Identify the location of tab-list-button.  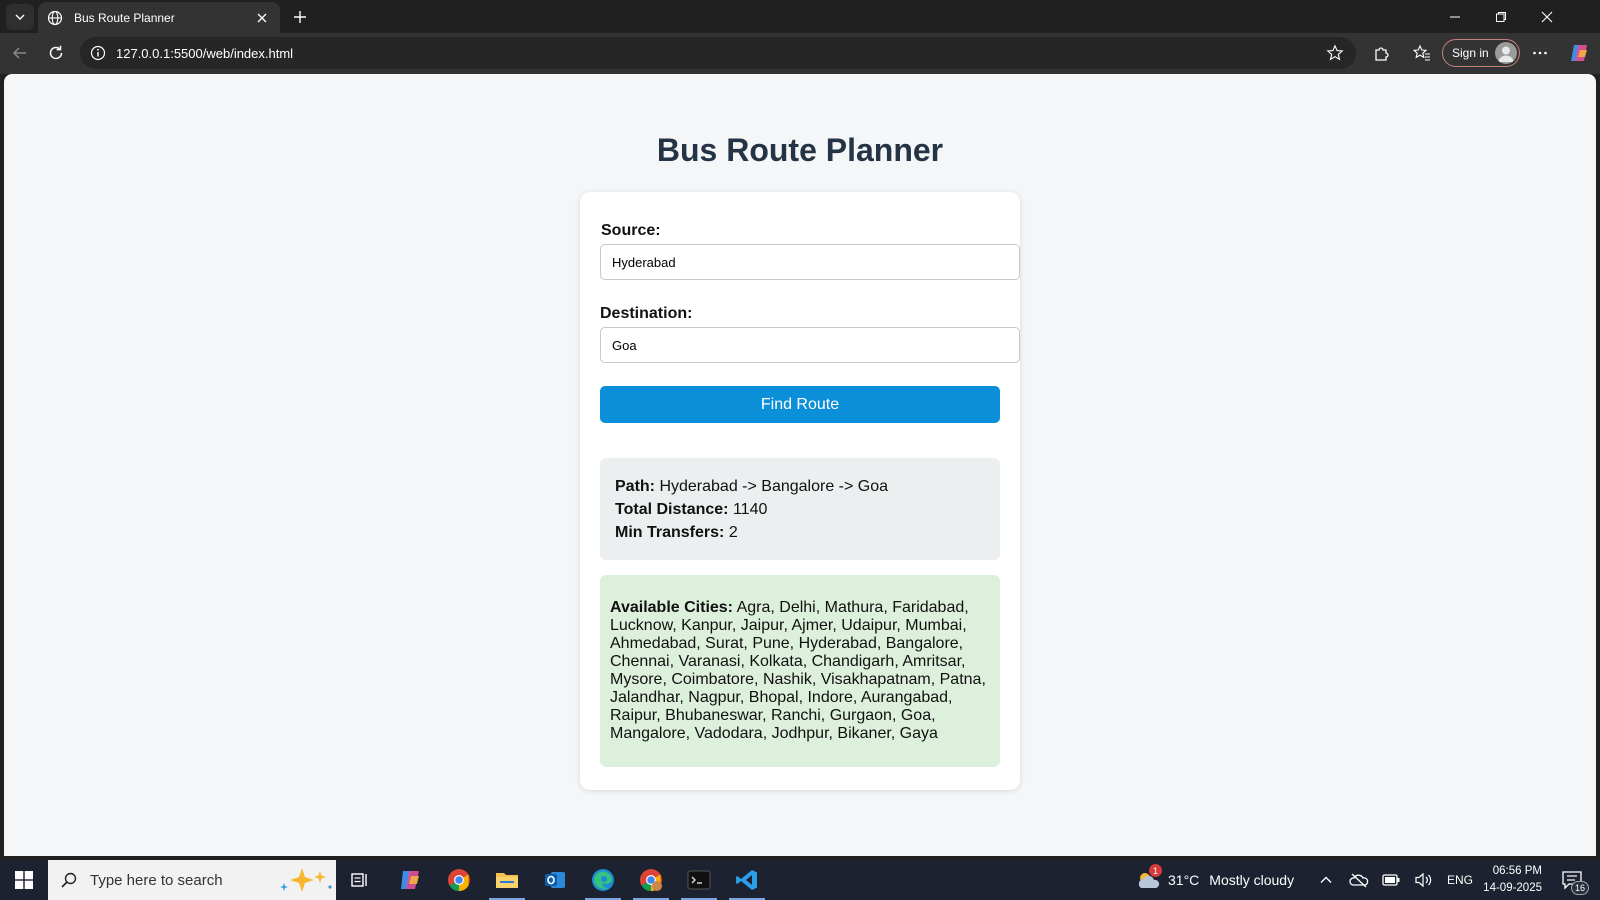
(20, 17).